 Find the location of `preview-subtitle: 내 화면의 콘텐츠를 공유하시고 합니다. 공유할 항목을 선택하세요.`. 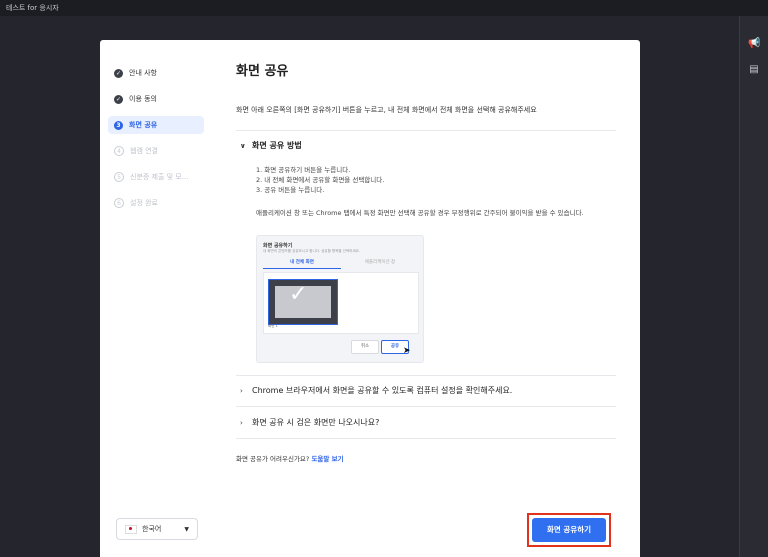

preview-subtitle: 내 화면의 콘텐츠를 공유하시고 합니다. 공유할 항목을 선택하세요. is located at coordinates (311, 251).